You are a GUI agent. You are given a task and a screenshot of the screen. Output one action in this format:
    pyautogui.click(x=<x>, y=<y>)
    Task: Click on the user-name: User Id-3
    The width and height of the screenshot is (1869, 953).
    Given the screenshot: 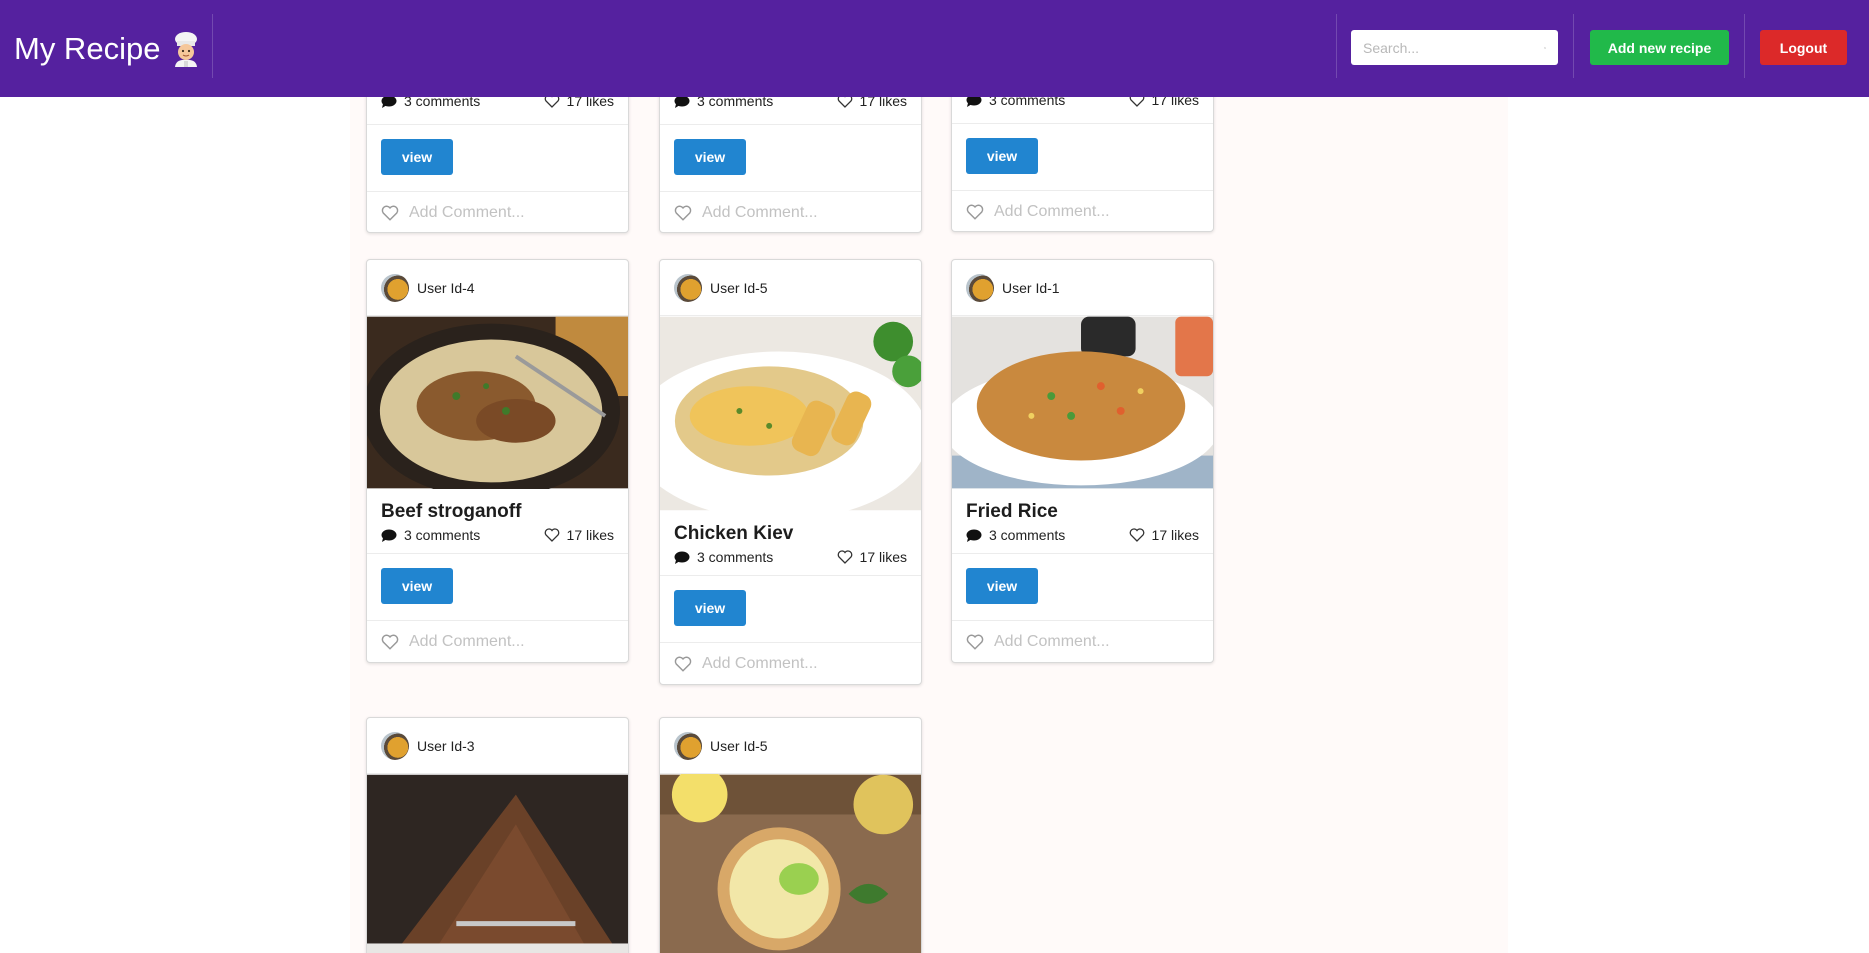 What is the action you would take?
    pyautogui.click(x=446, y=746)
    